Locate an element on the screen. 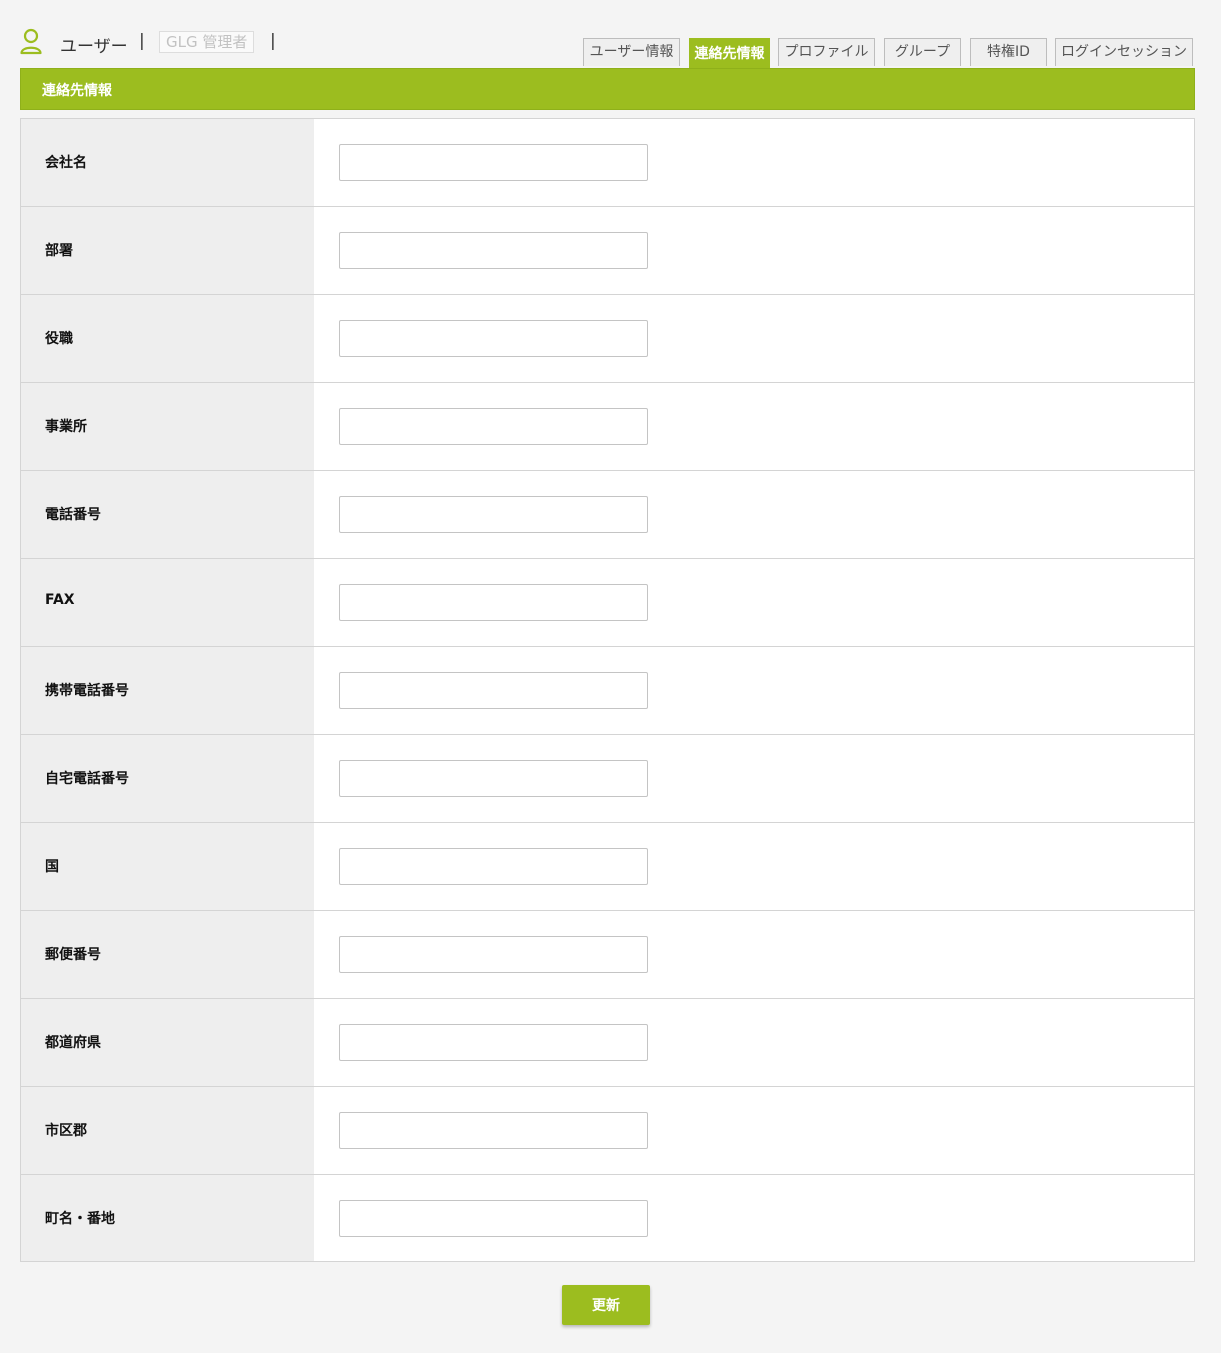 This screenshot has height=1353, width=1221. field-label-cell: 市区郡 is located at coordinates (167, 1130).